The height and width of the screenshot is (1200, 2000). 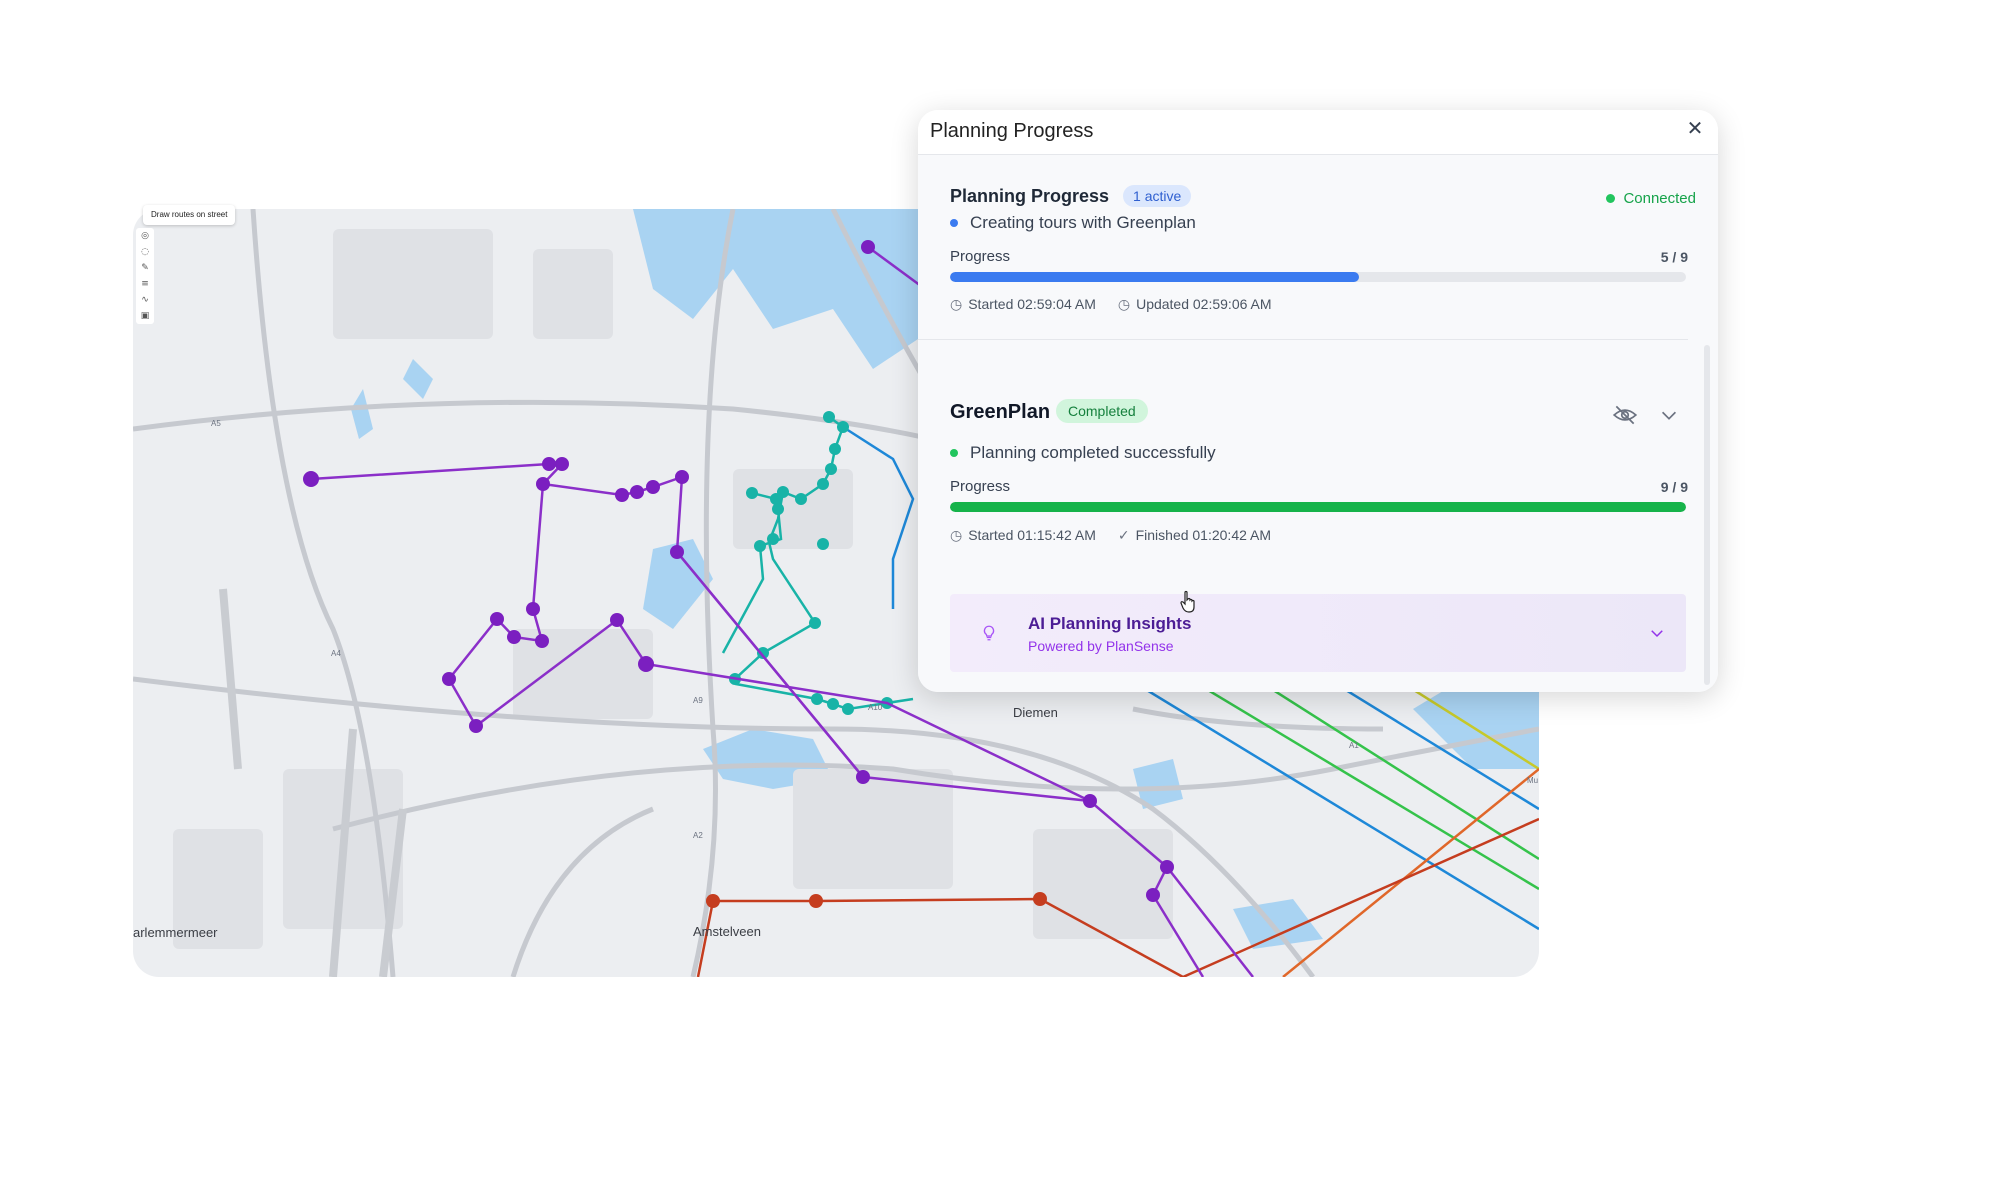 I want to click on map-label-mu: Mu, so click(x=1533, y=780).